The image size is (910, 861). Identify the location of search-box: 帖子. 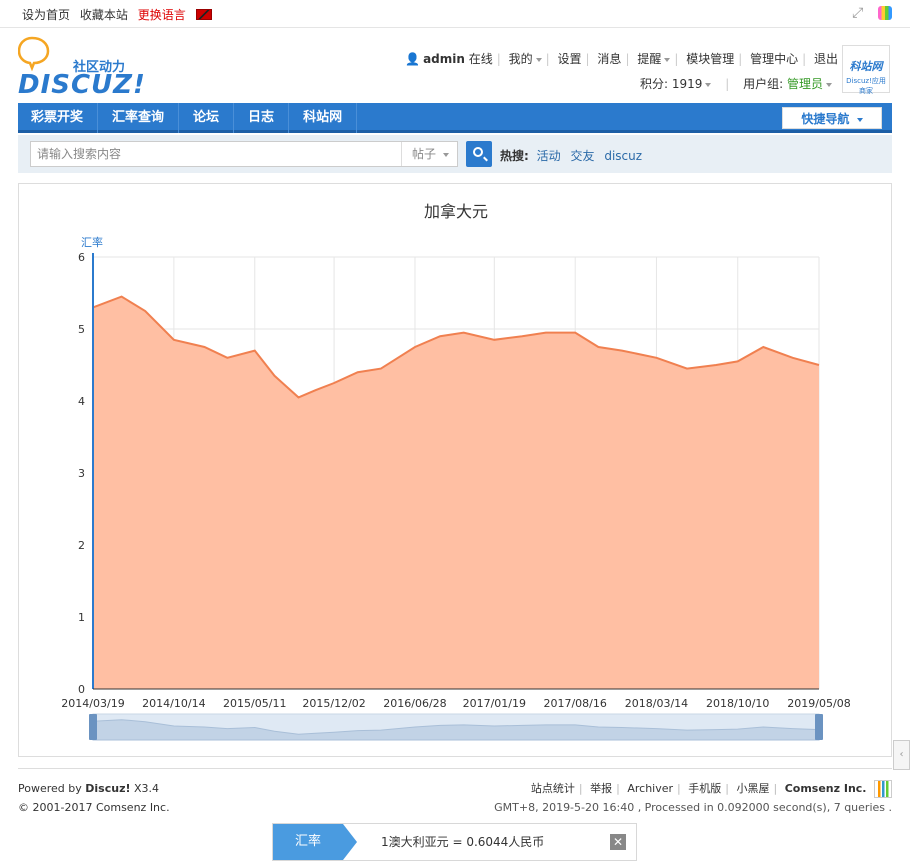
(244, 154).